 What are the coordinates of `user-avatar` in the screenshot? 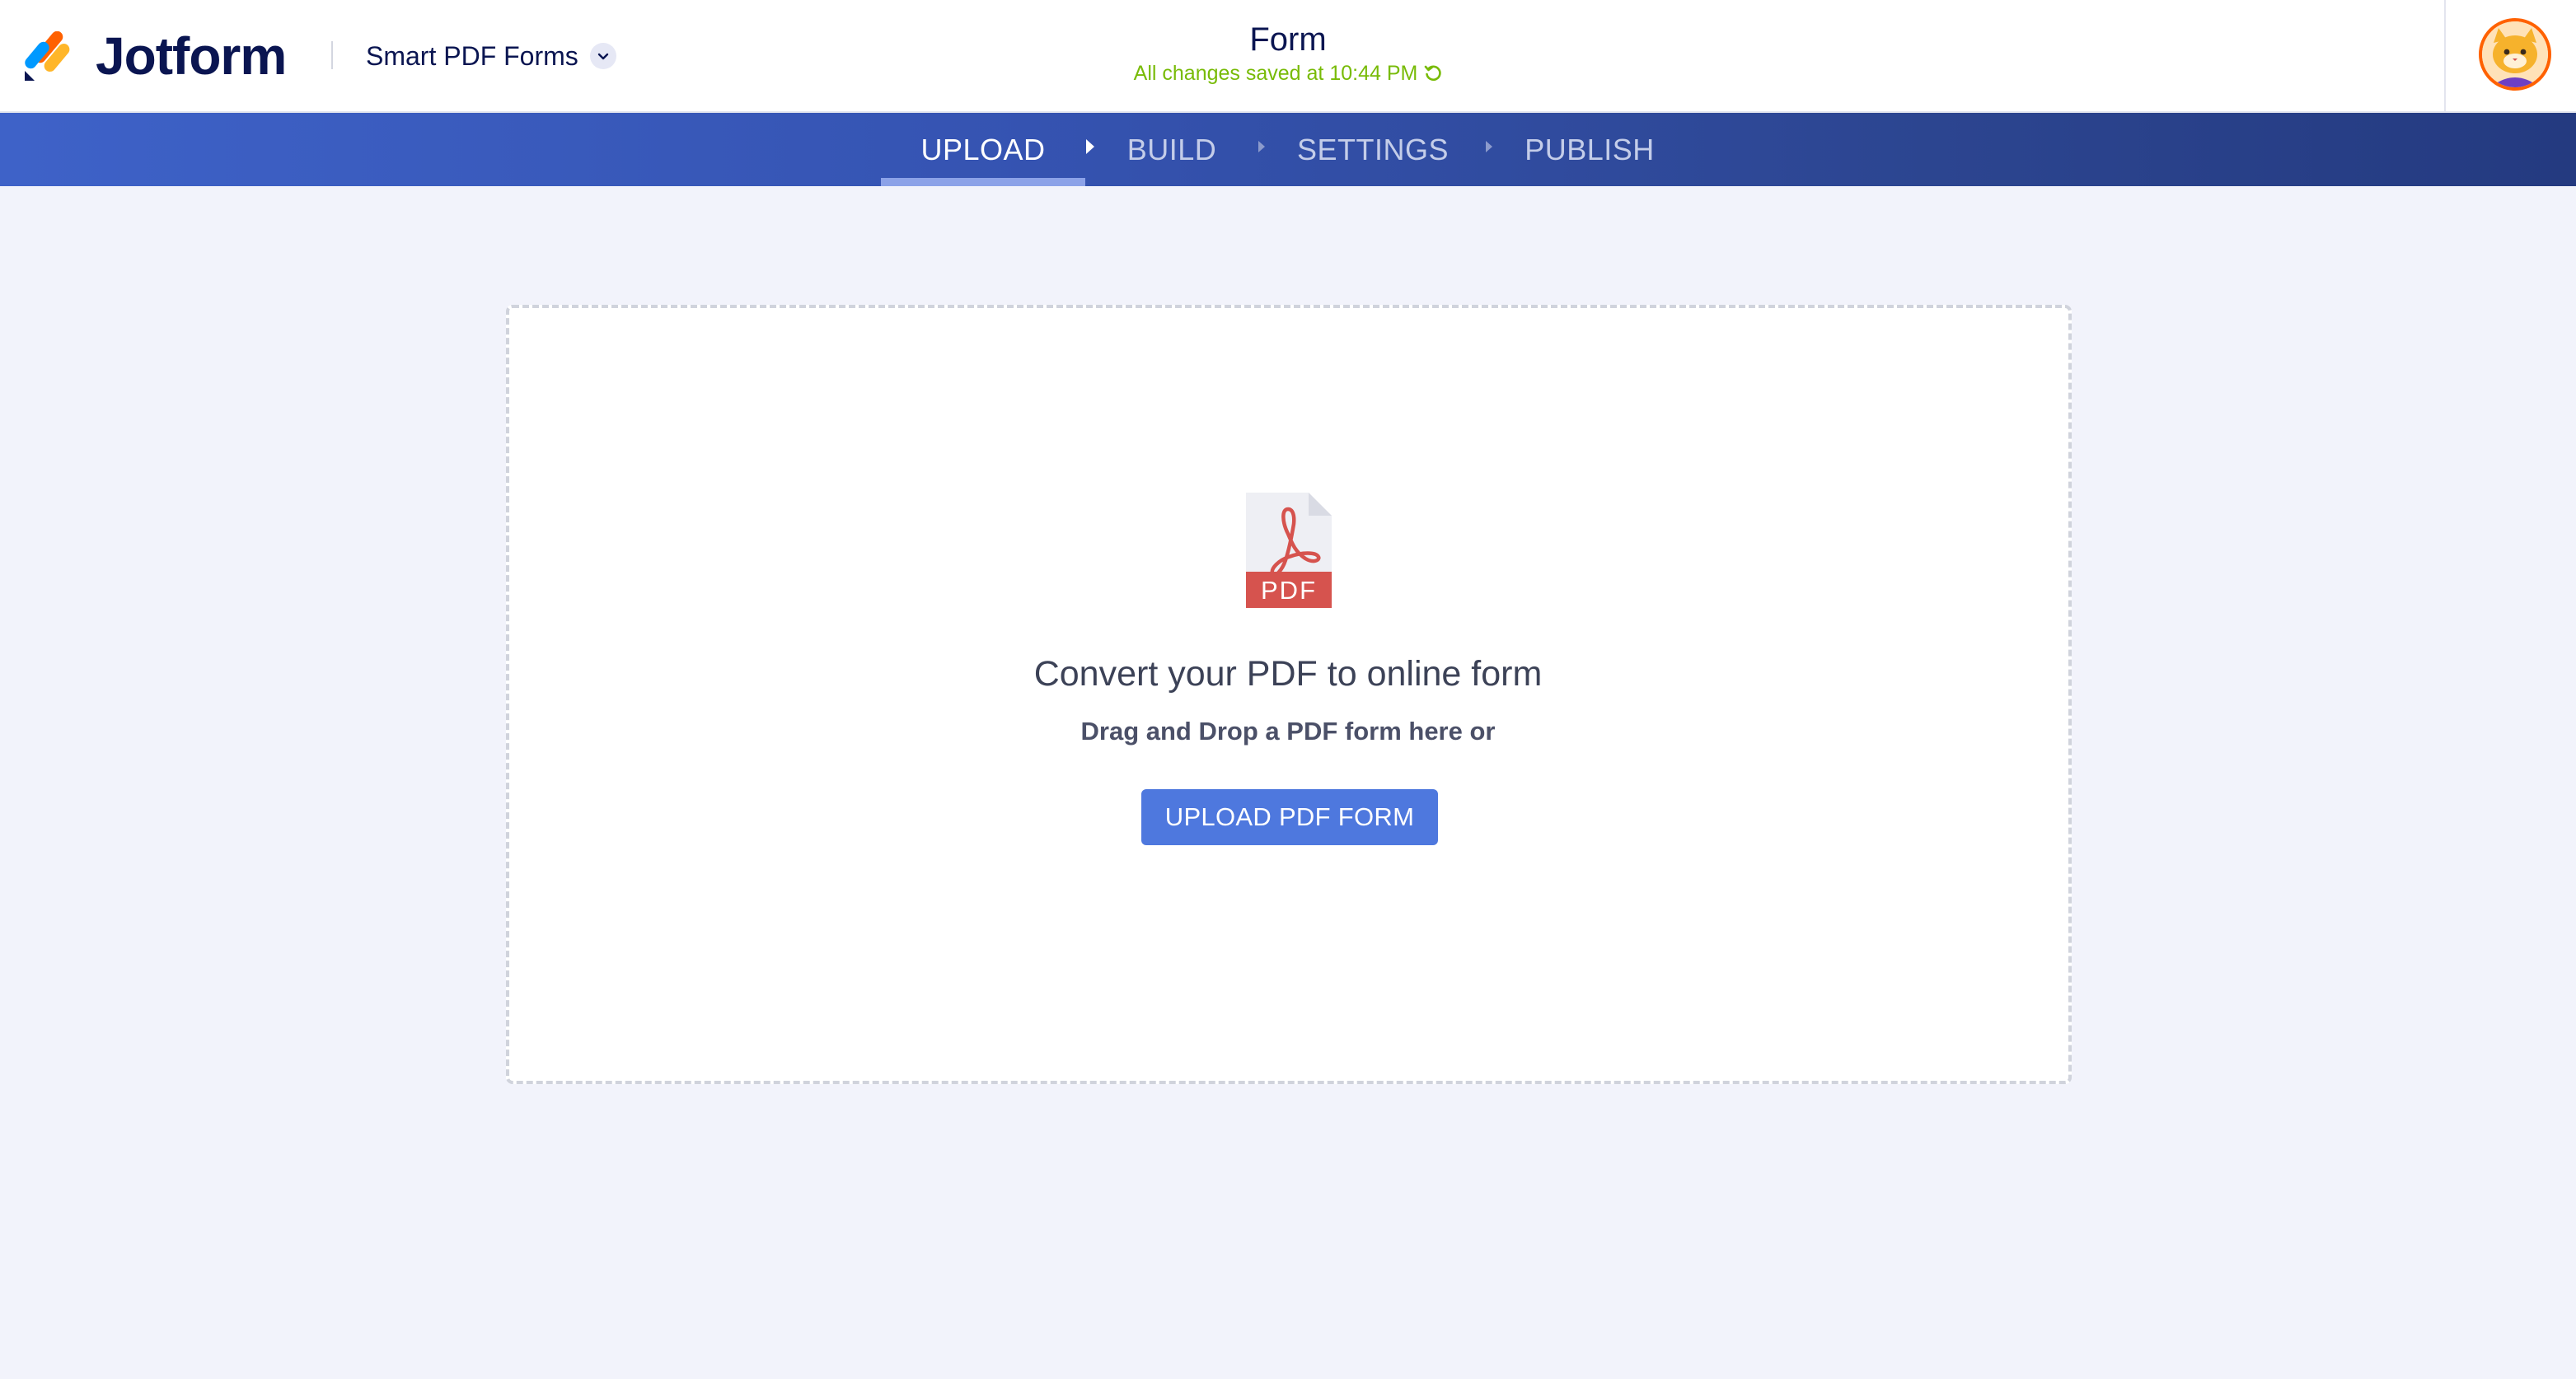 It's located at (2515, 54).